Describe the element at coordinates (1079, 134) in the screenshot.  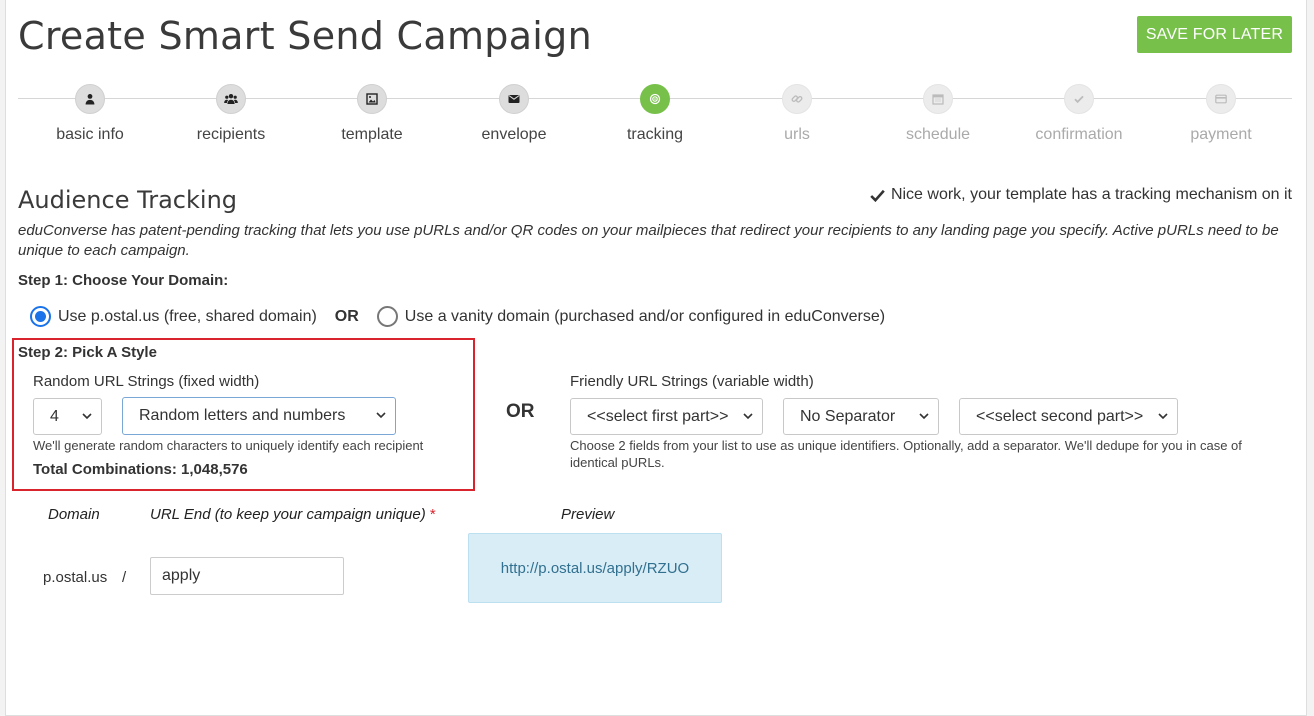
I see `step-label: confirmation` at that location.